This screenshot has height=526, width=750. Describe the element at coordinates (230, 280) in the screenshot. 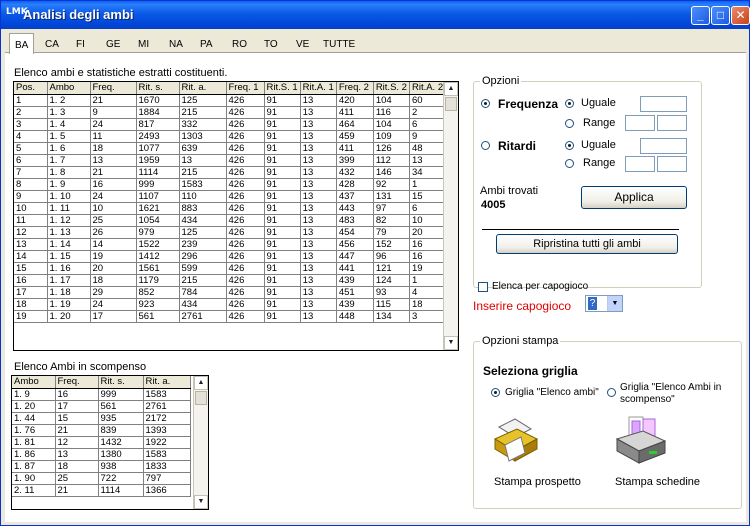

I see `main-grid-row: 16 1. 17 18 1179 215 426 91 13 439 124 1` at that location.